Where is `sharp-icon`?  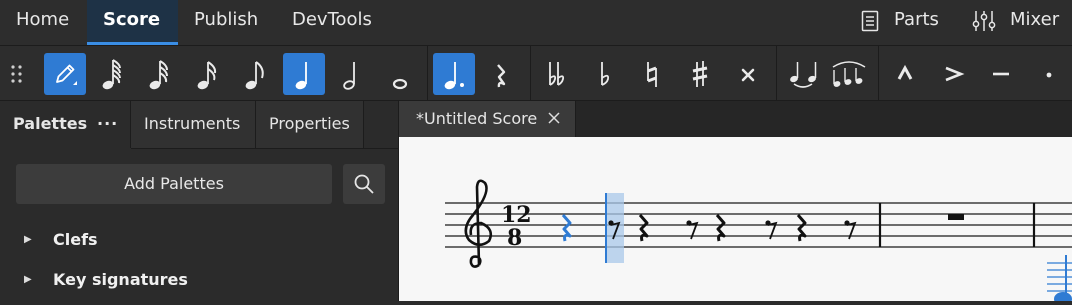
sharp-icon is located at coordinates (700, 74).